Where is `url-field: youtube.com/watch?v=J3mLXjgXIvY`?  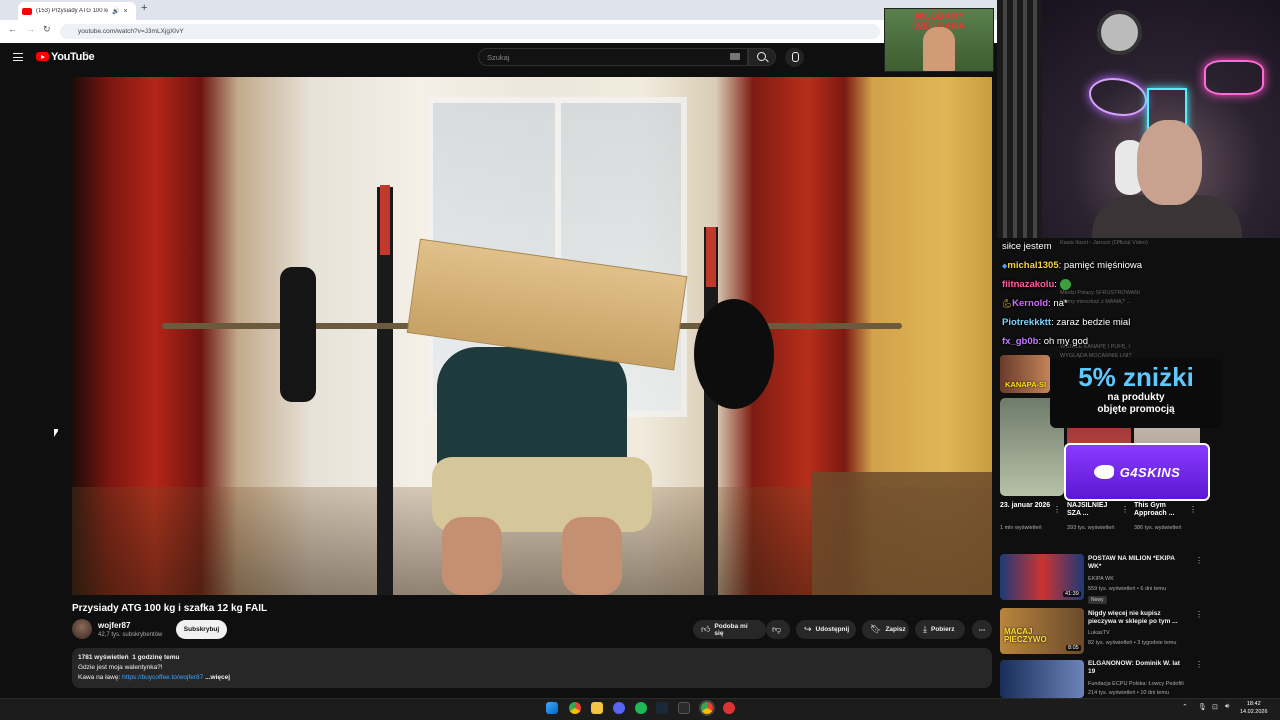
url-field: youtube.com/watch?v=J3mLXjgXIvY is located at coordinates (470, 31).